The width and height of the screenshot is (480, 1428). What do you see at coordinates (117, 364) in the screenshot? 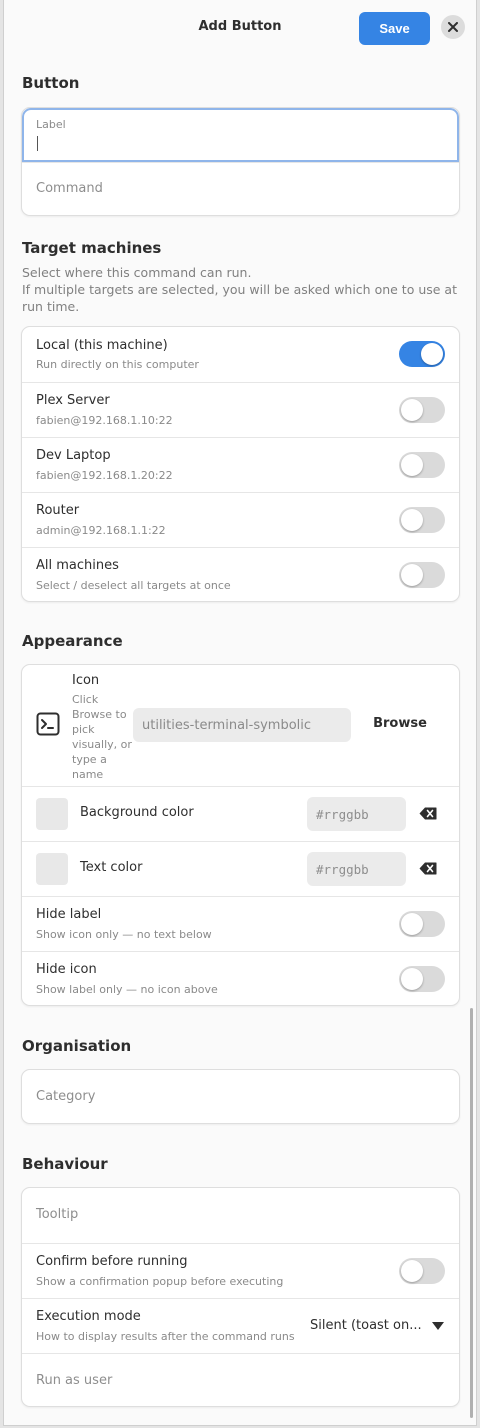
I see `target-sub: Run directly on this computer` at bounding box center [117, 364].